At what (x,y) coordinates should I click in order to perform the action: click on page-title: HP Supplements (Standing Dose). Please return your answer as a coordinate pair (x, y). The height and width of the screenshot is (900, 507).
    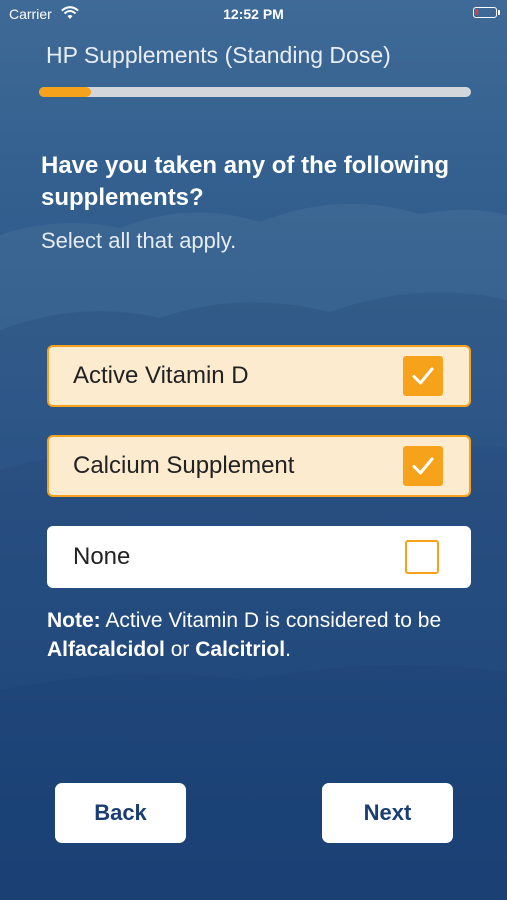
    Looking at the image, I should click on (218, 55).